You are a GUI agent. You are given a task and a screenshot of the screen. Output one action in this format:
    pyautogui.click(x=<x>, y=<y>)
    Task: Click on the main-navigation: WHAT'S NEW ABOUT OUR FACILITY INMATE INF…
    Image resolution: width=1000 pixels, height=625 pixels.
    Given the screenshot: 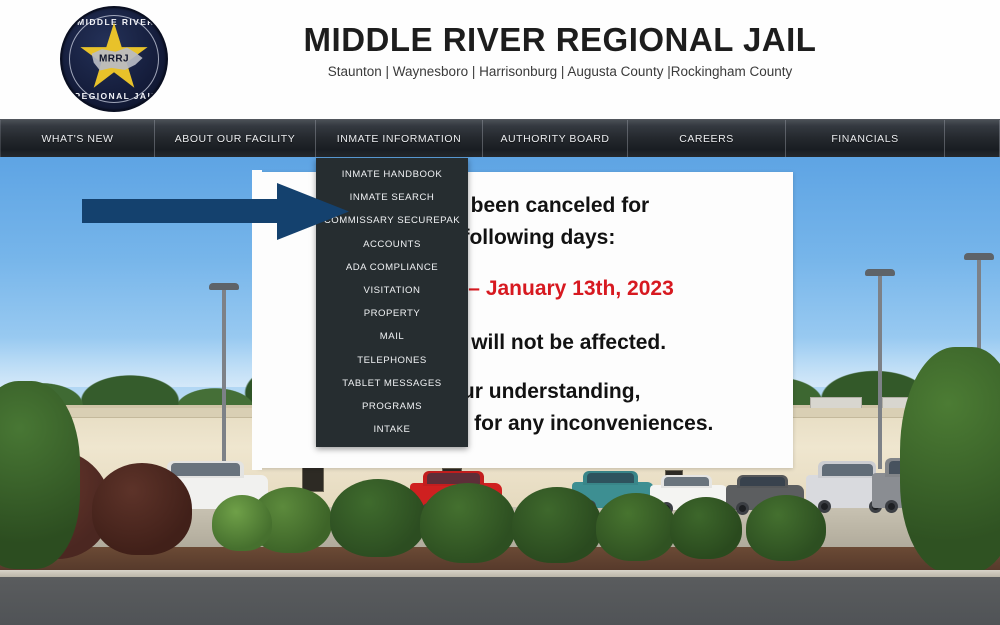 What is the action you would take?
    pyautogui.click(x=500, y=138)
    